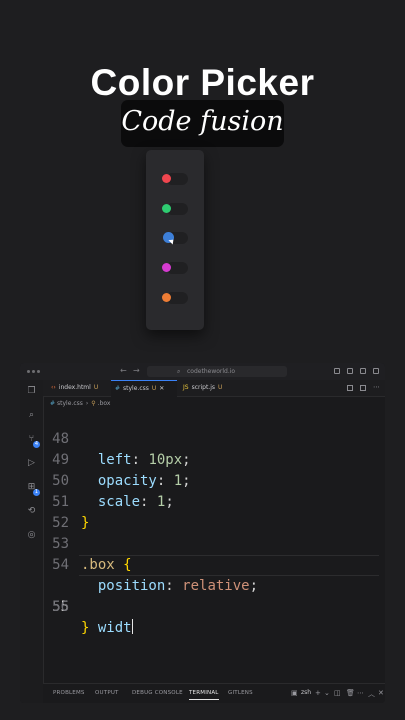 The image size is (405, 720). I want to click on title-bar: ← → ⌕ codetheworld.io, so click(202, 371).